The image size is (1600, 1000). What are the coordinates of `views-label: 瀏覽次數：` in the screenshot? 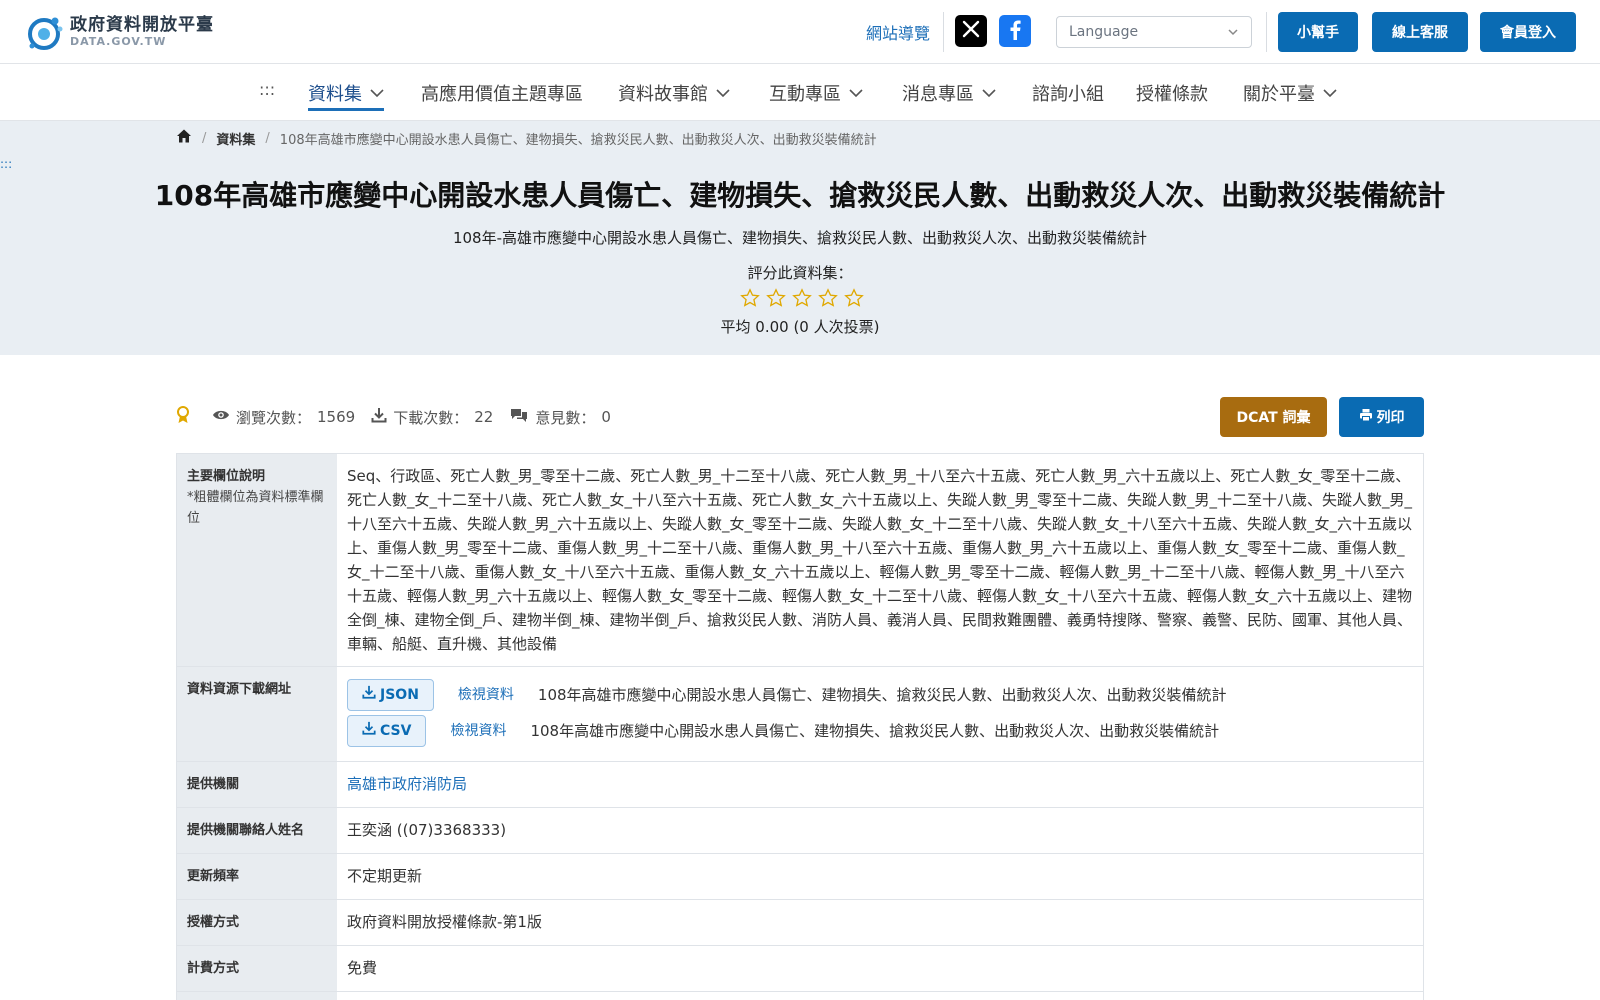 It's located at (274, 417).